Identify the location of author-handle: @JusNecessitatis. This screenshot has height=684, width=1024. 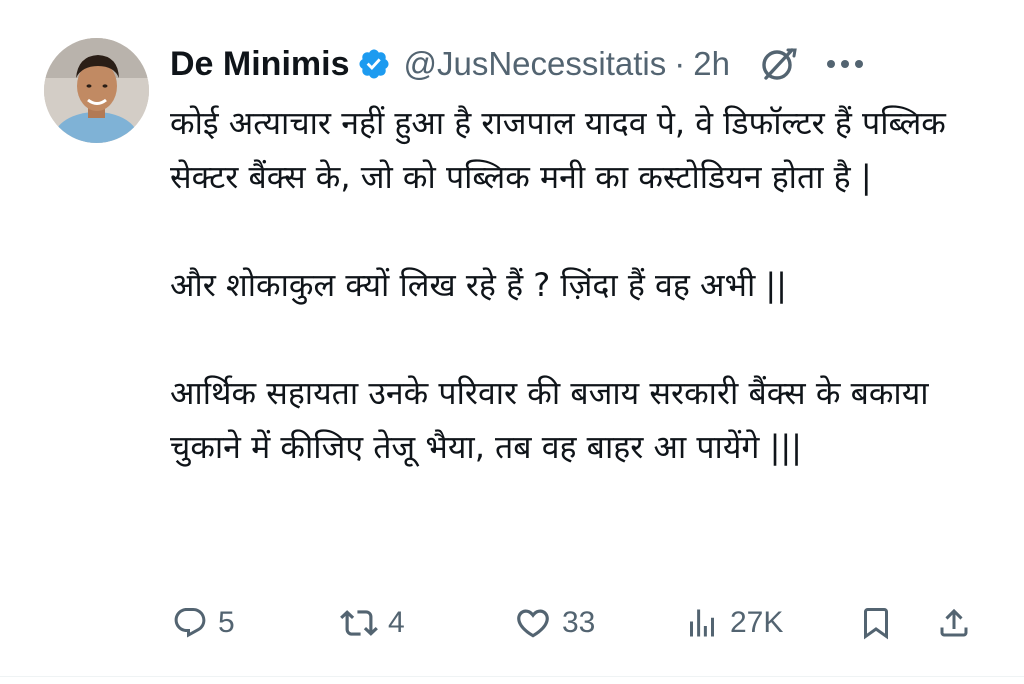
(534, 64).